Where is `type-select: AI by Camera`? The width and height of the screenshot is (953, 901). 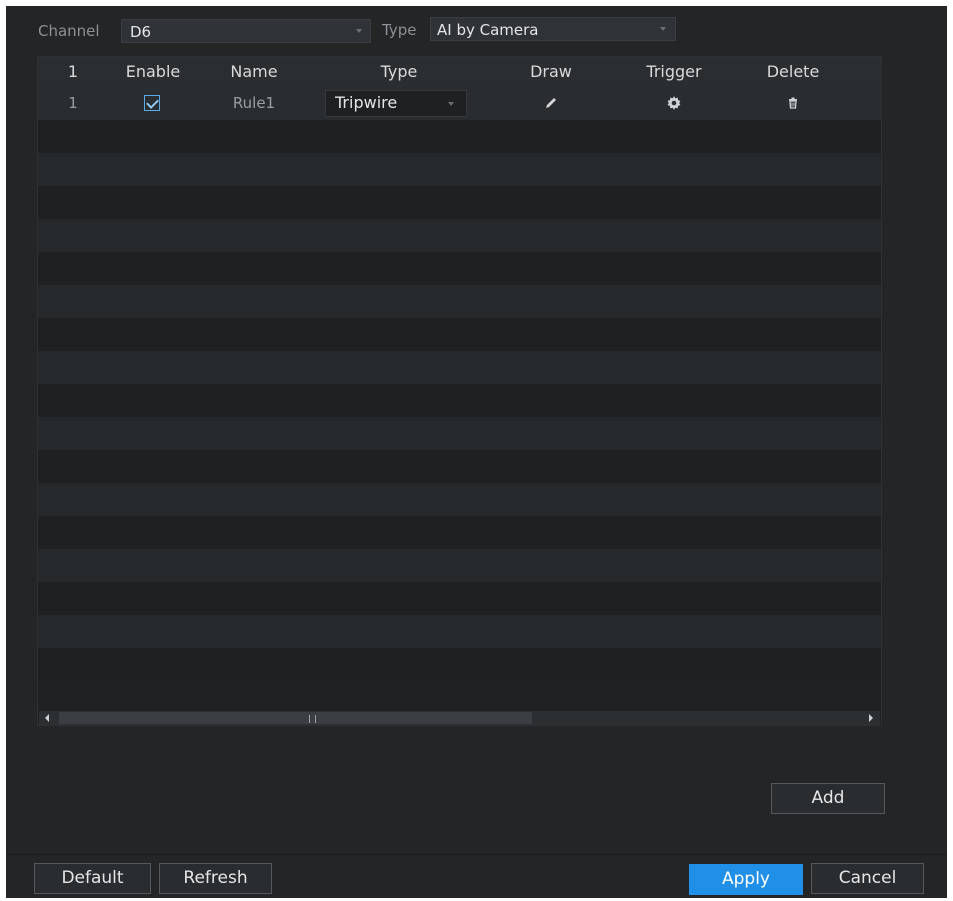
type-select: AI by Camera is located at coordinates (553, 29).